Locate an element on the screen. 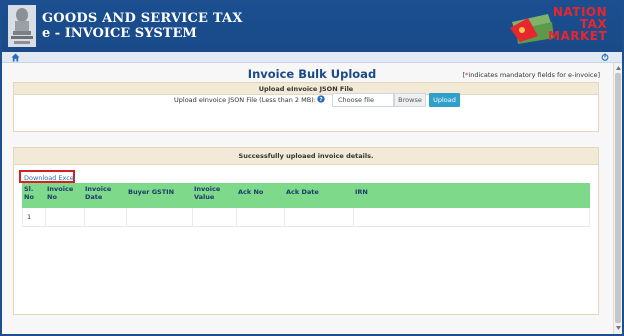  file-input: Choose file is located at coordinates (363, 100).